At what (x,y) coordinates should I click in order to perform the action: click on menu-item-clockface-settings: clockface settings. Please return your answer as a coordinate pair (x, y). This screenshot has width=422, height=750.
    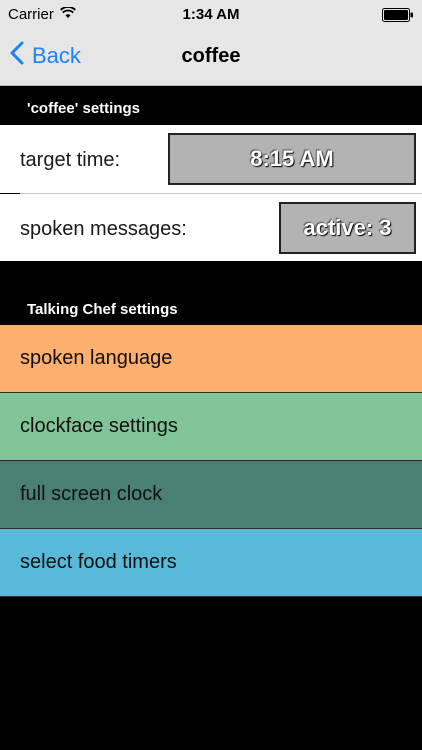
    Looking at the image, I should click on (211, 427).